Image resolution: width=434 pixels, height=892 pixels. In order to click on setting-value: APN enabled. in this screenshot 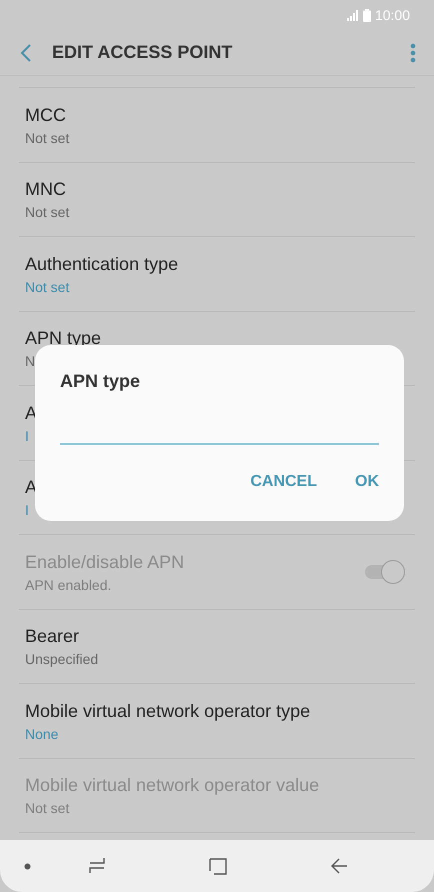, I will do `click(68, 585)`.